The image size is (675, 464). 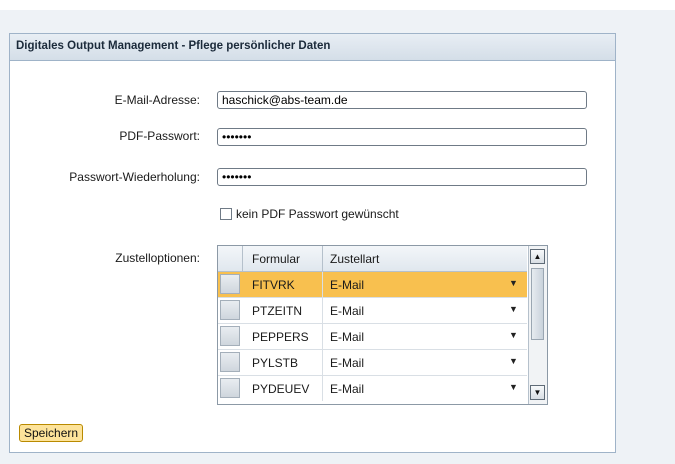 What do you see at coordinates (372, 363) in the screenshot?
I see `table-row: PYLSTB E-Mail ▼` at bounding box center [372, 363].